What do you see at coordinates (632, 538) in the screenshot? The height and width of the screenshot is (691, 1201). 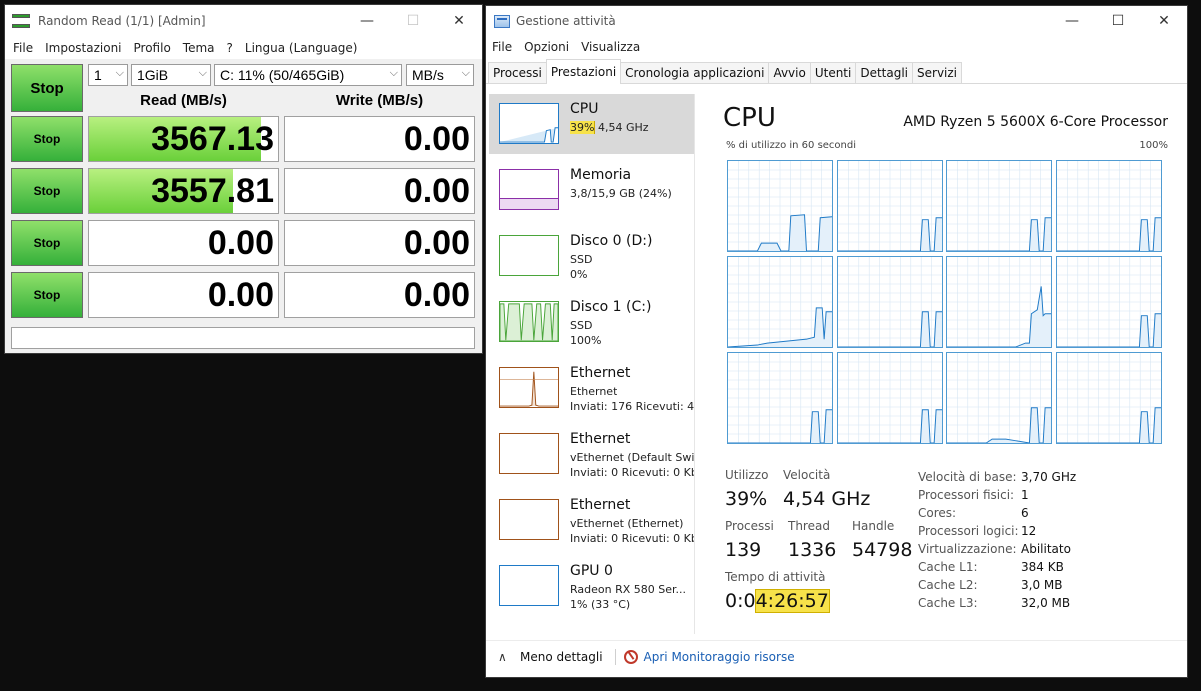 I see `resource-detail: Inviati: 0 Ricevuti: 0 Kbps` at bounding box center [632, 538].